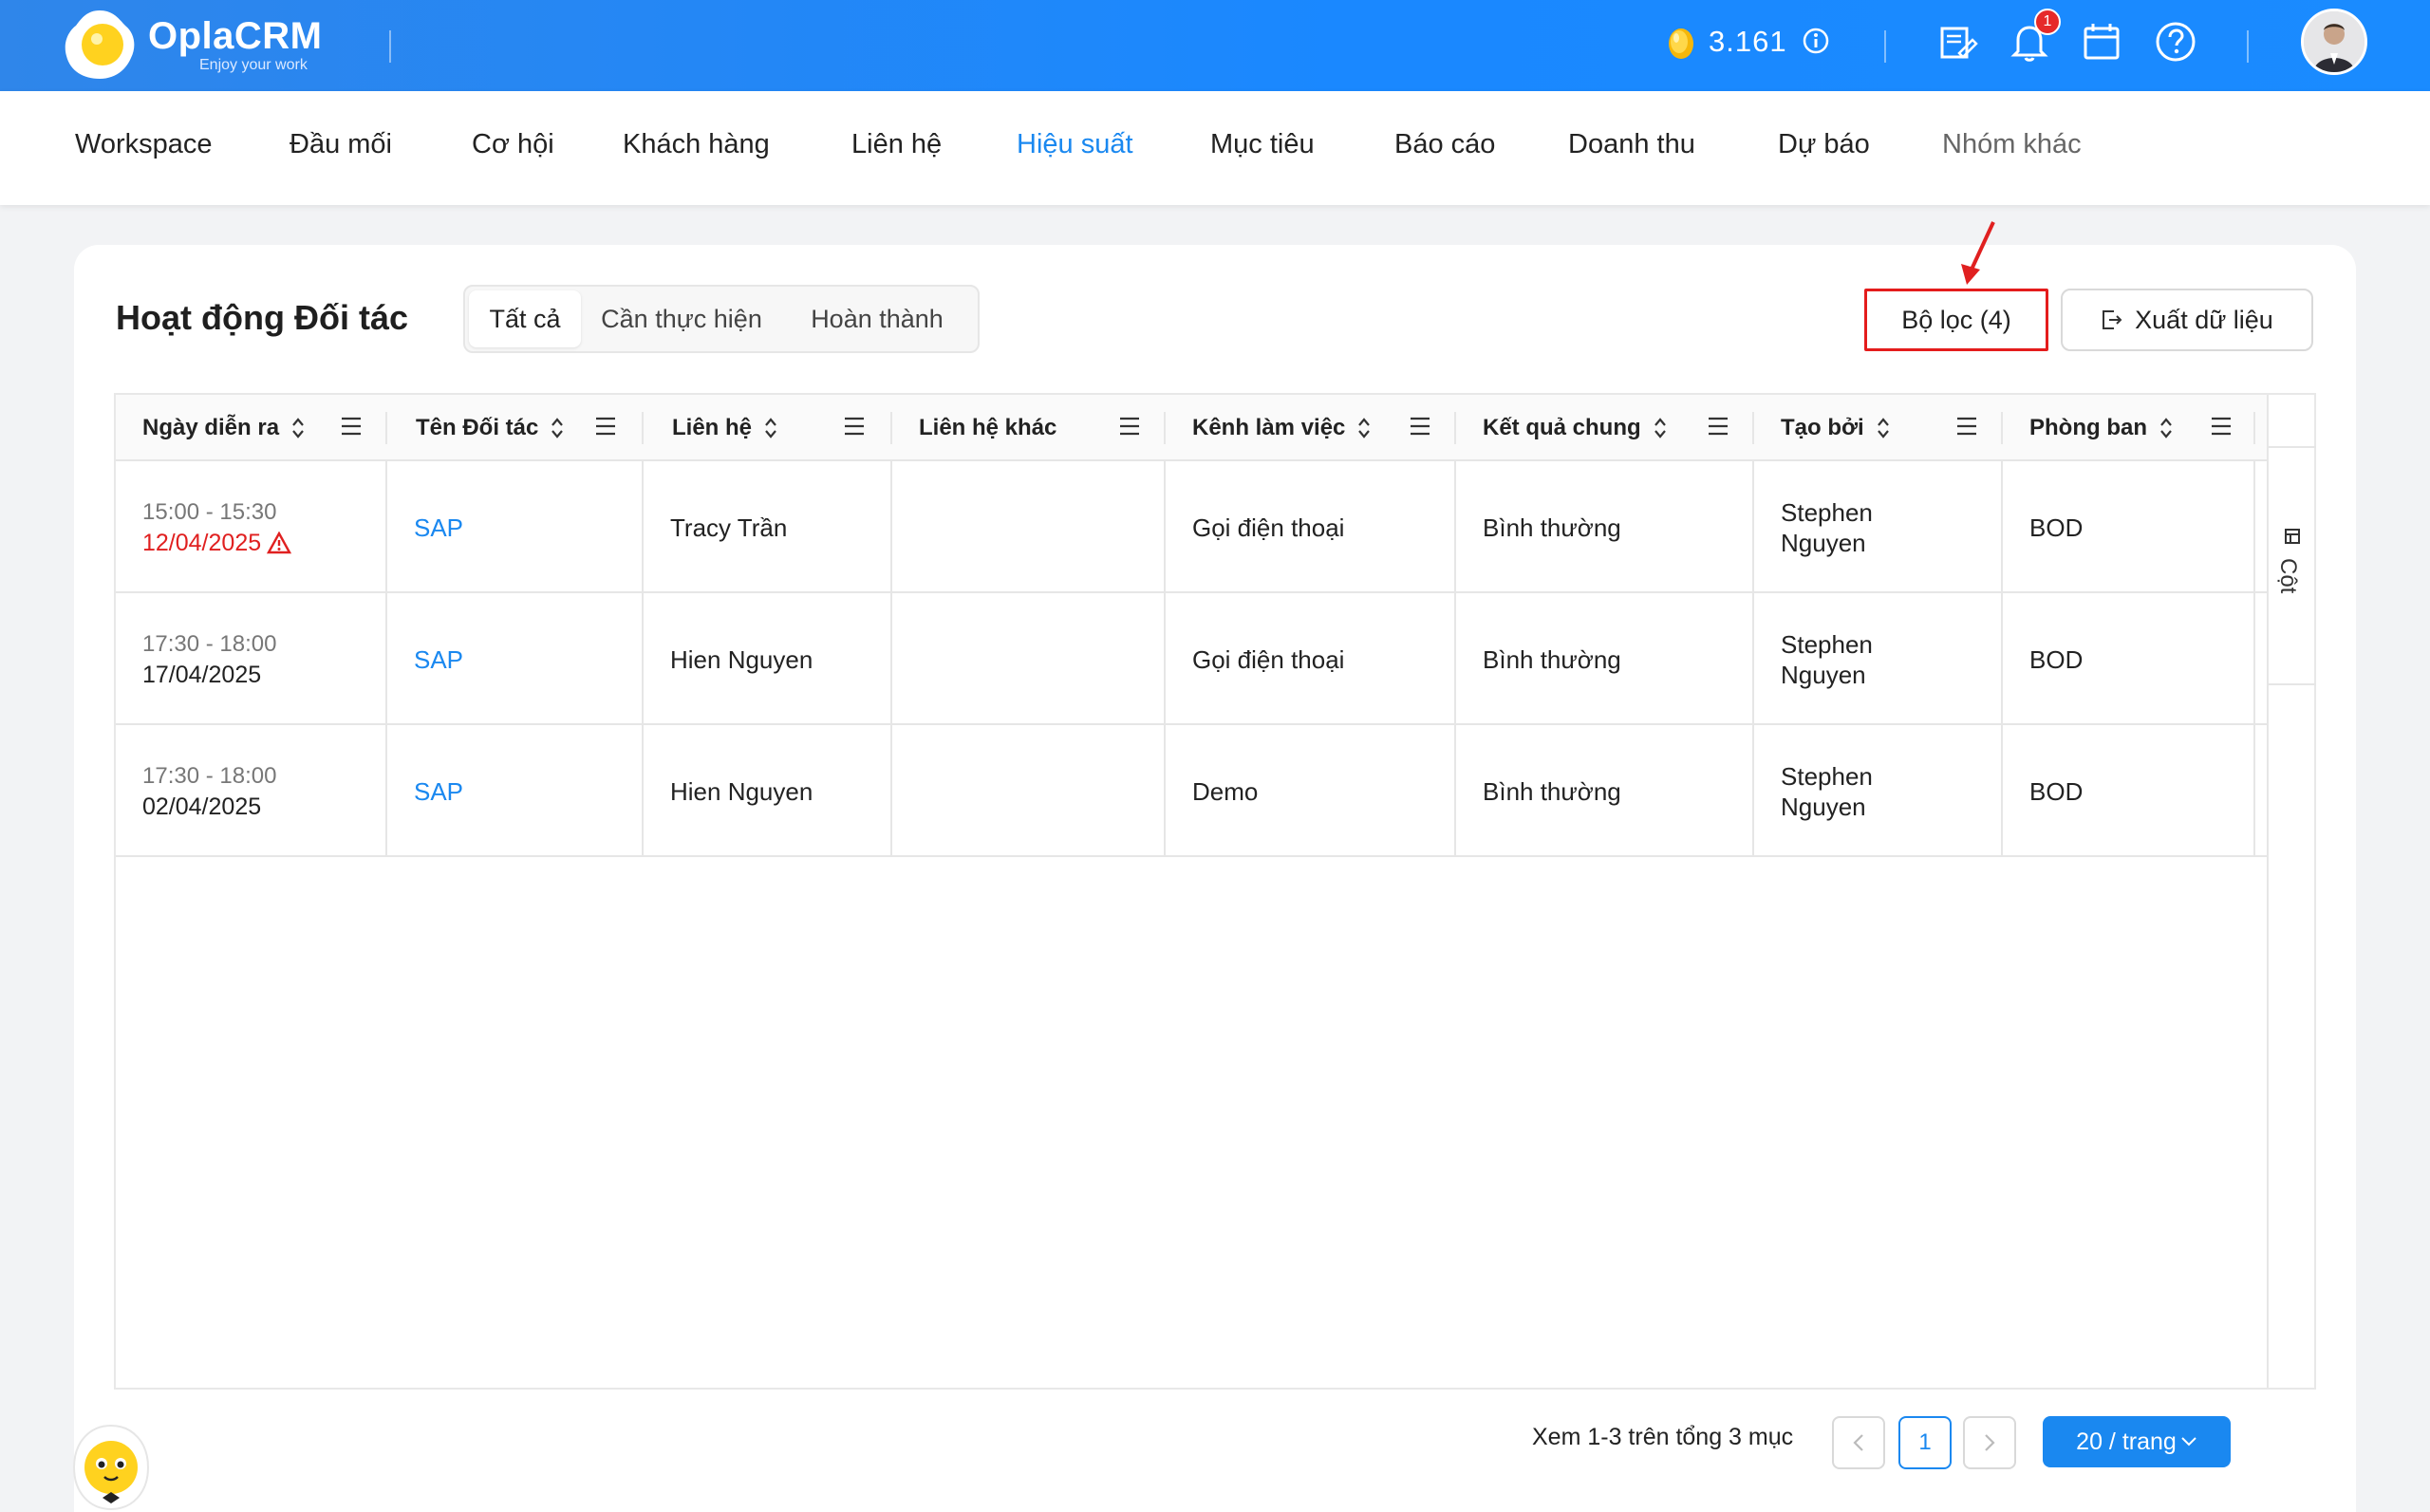 This screenshot has width=2430, height=1512. I want to click on nav-revenue: Doanh thu, so click(1631, 145).